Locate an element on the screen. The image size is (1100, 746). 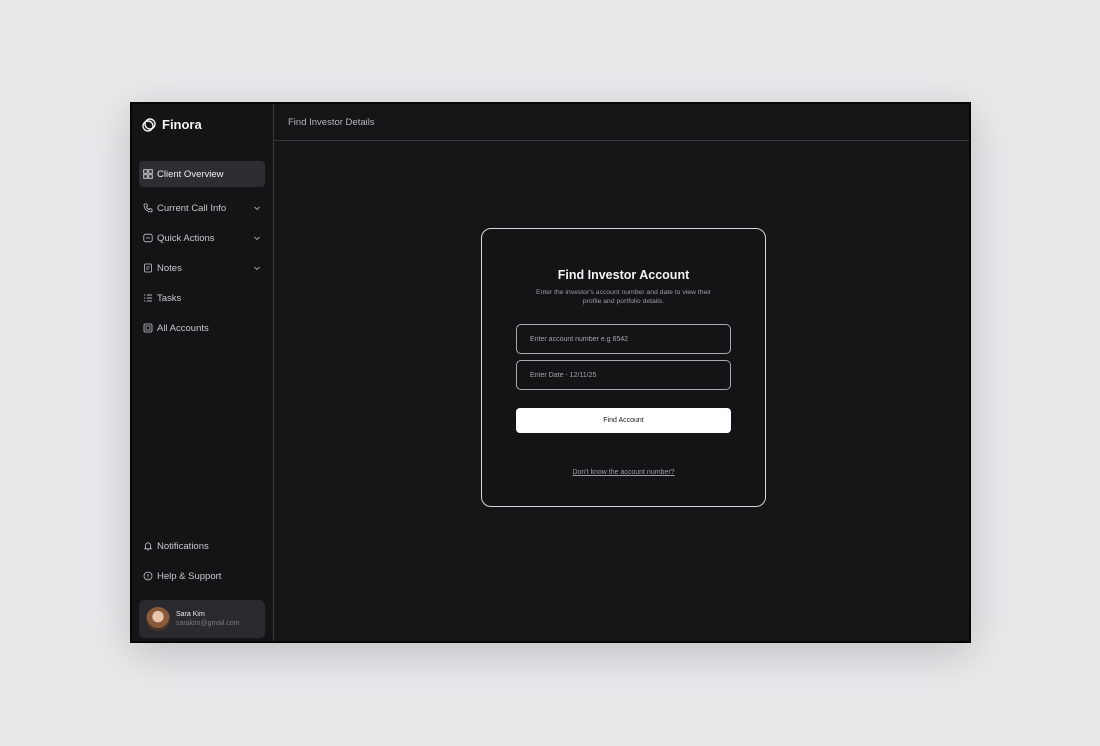
sidebar-item-client-overview: Client Overview is located at coordinates (202, 174).